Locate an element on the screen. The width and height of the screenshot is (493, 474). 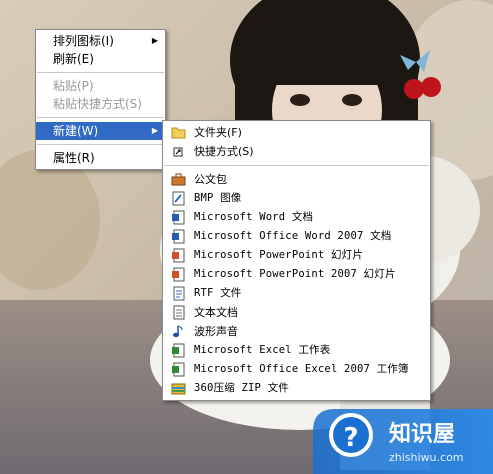
new-powerpoint-item: Microsoft PowerPoint 幻灯片 is located at coordinates (296, 255).